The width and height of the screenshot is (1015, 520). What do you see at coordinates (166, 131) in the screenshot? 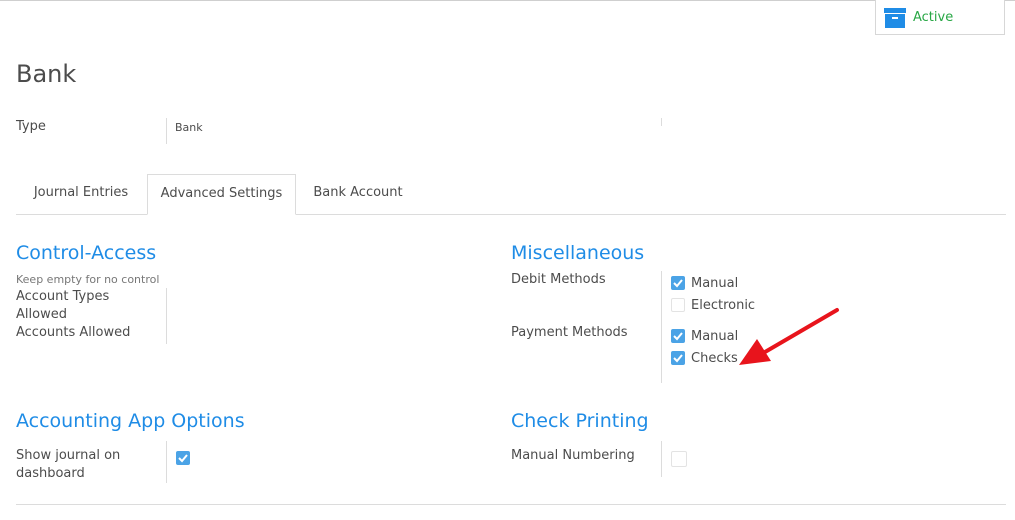
I see `type-separator` at bounding box center [166, 131].